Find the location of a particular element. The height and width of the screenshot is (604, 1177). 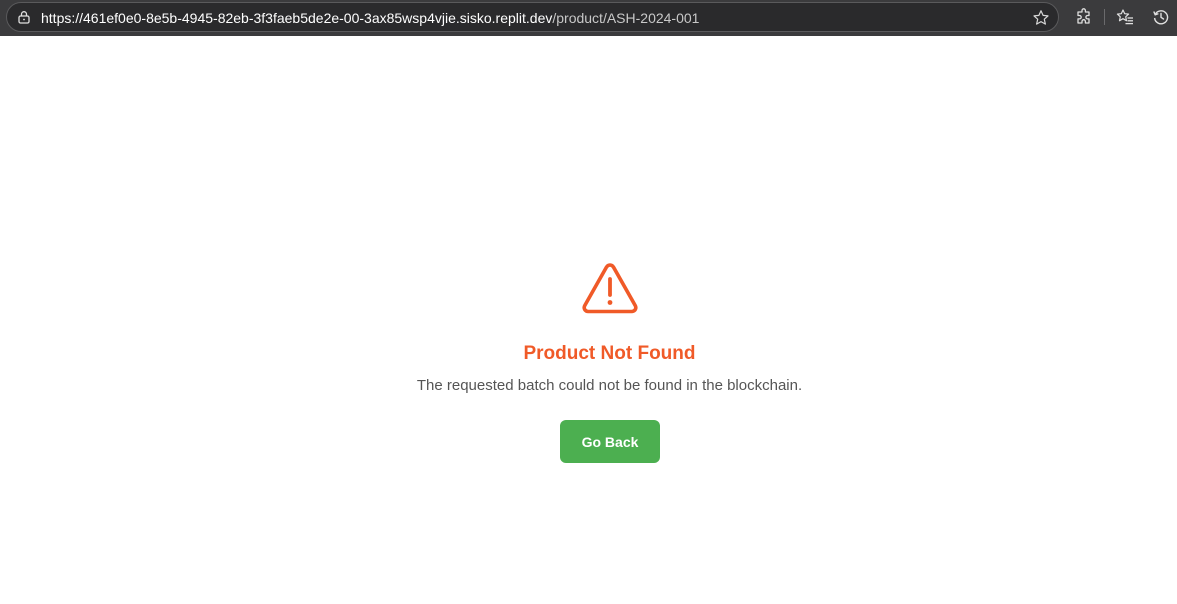

error-title: Product Not Found is located at coordinates (609, 353).